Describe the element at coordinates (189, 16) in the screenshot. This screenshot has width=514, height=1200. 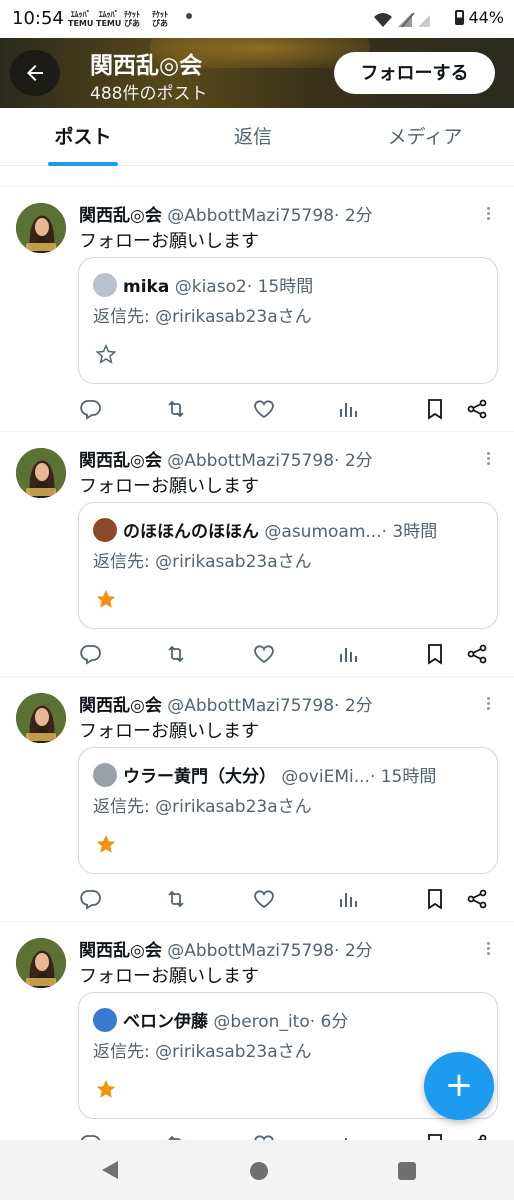
I see `notification-dot-icon` at that location.